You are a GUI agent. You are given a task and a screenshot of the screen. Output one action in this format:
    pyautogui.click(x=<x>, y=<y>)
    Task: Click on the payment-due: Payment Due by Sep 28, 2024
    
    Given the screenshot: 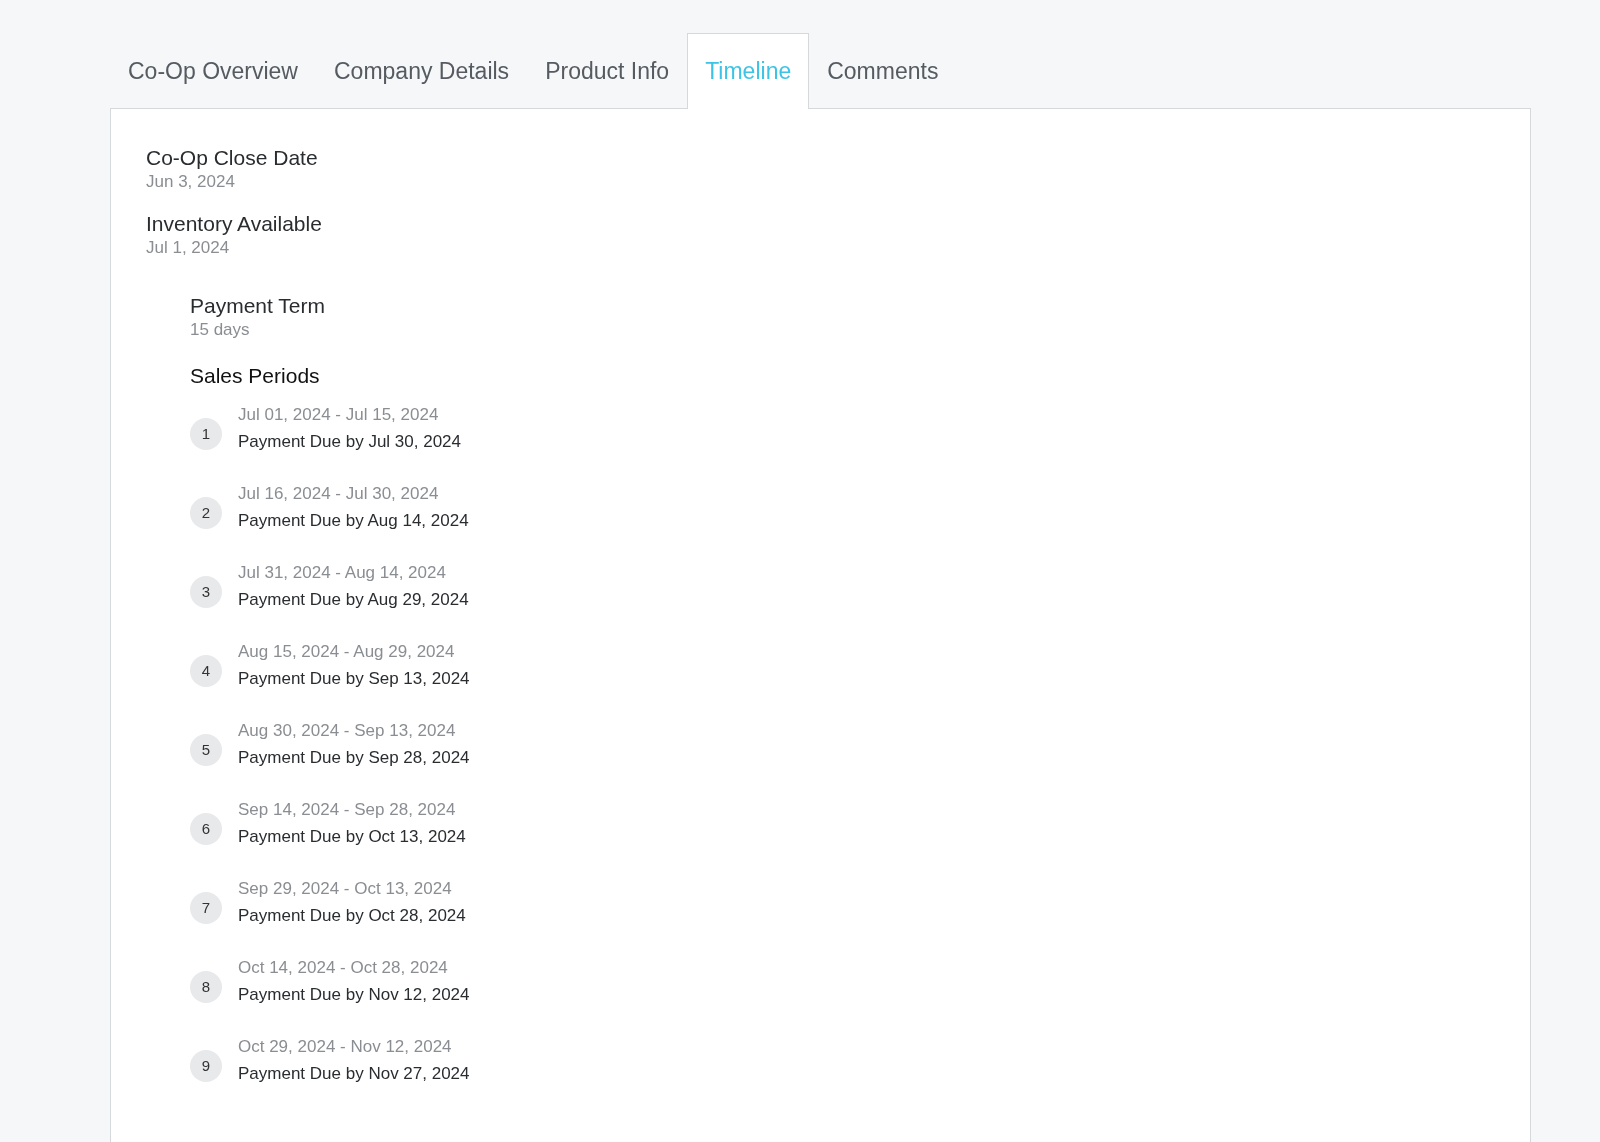 What is the action you would take?
    pyautogui.click(x=354, y=757)
    